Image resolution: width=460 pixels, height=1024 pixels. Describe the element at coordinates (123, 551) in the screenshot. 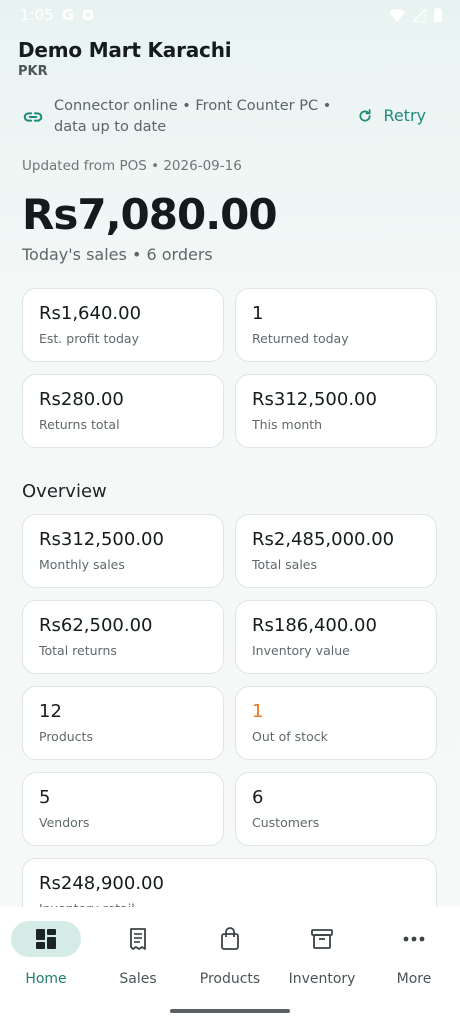

I see `stat-card-monthly-sales: Rs312,500.00 Monthly sales` at that location.